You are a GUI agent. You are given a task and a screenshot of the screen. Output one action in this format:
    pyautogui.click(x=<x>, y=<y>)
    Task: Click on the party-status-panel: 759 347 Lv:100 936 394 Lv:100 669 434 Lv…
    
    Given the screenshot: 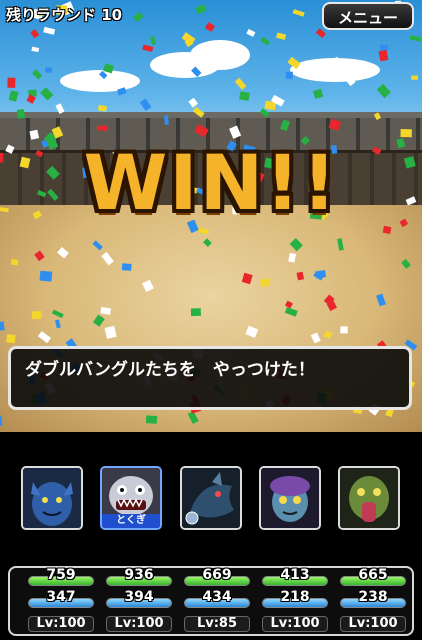 What is the action you would take?
    pyautogui.click(x=211, y=601)
    